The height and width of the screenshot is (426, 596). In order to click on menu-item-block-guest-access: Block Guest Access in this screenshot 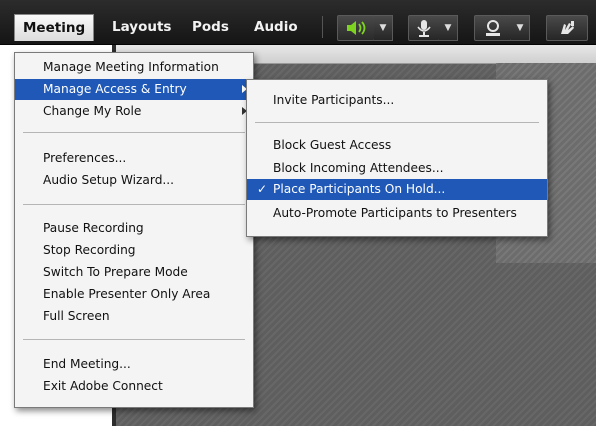, I will do `click(397, 145)`.